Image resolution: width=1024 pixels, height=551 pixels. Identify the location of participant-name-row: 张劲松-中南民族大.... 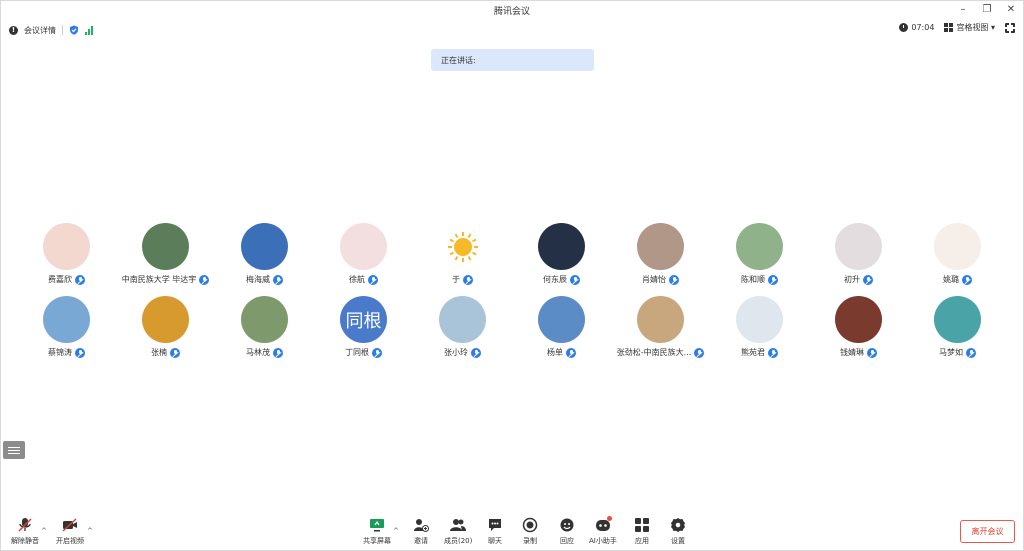
(661, 352).